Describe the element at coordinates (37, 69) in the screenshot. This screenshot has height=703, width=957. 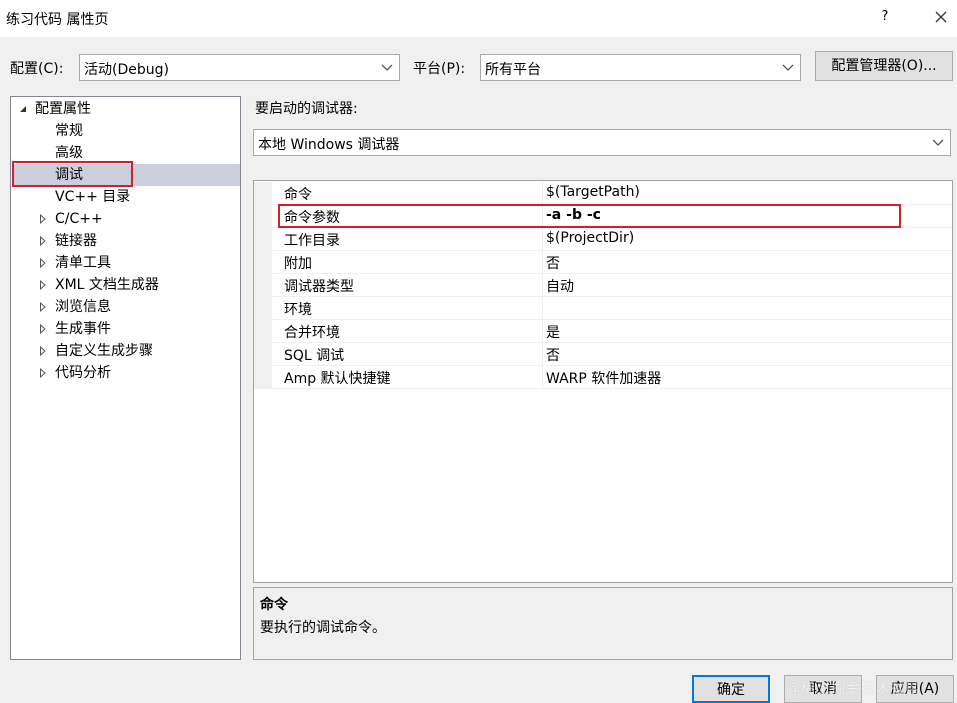
I see `config-label: 配置(C):` at that location.